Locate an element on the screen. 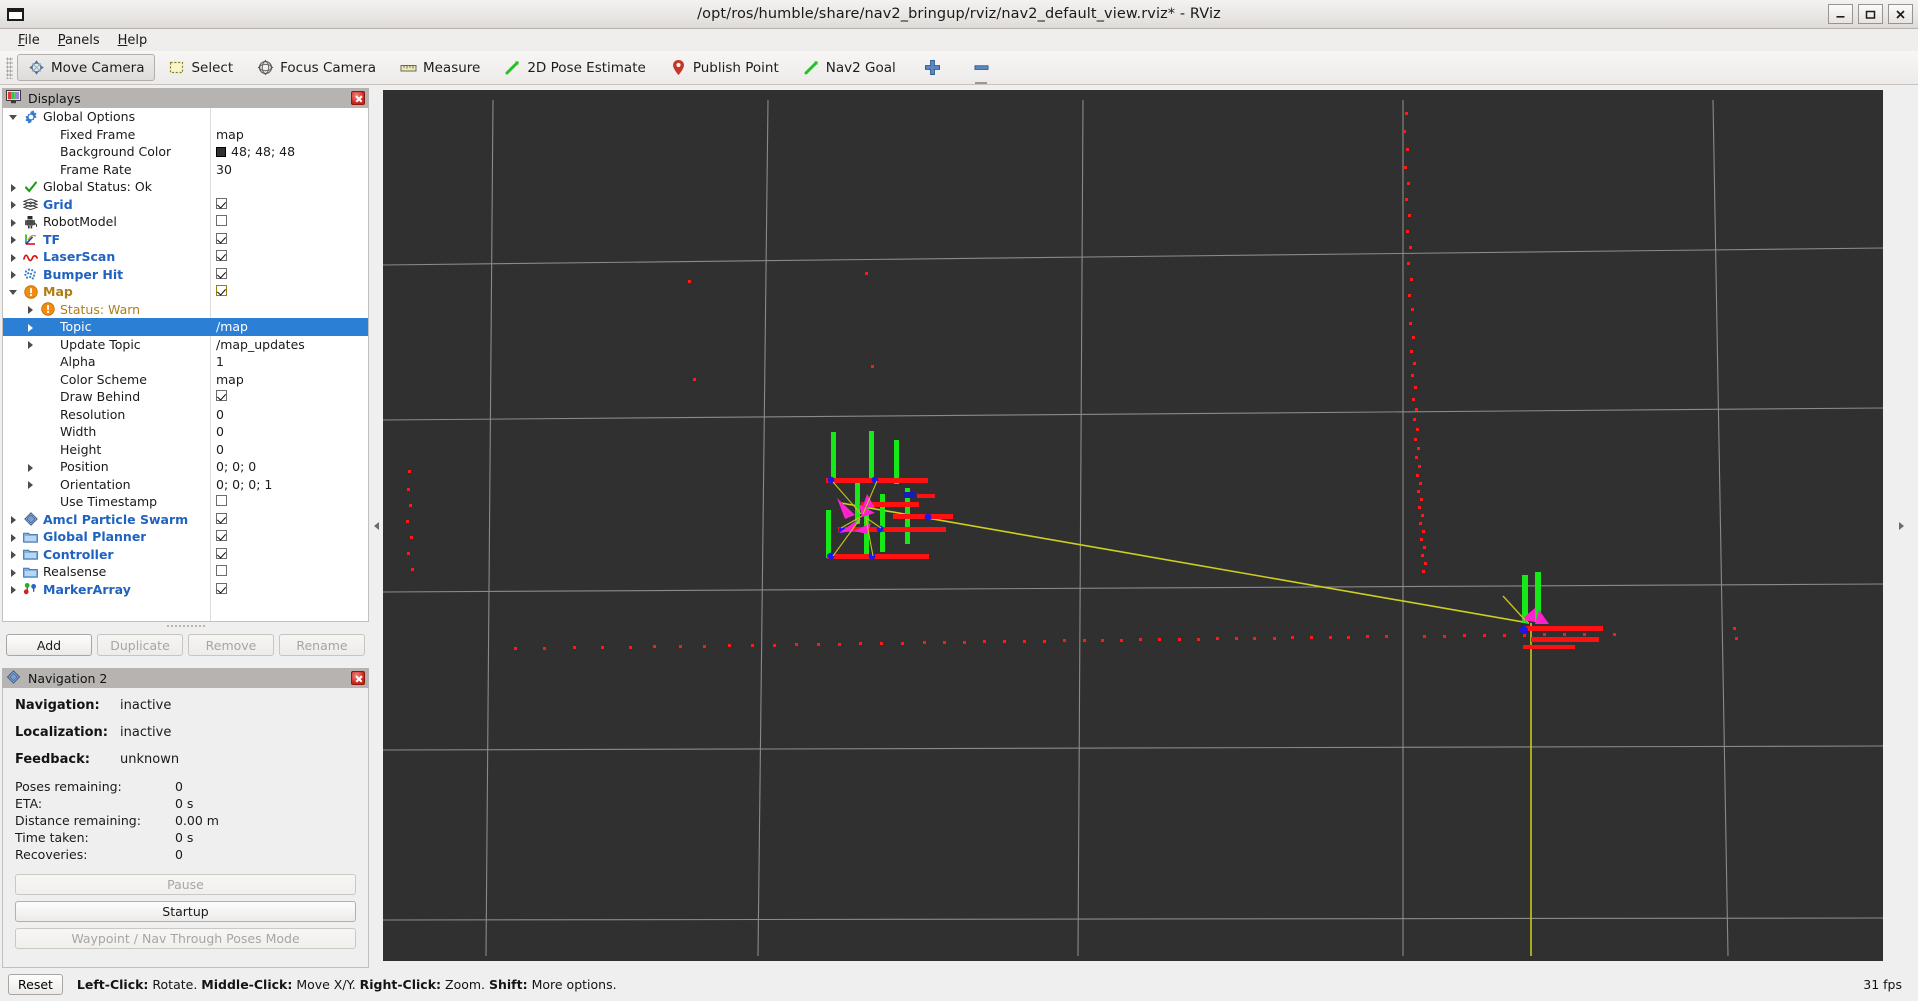 Image resolution: width=1918 pixels, height=1001 pixels. close-button is located at coordinates (1900, 14).